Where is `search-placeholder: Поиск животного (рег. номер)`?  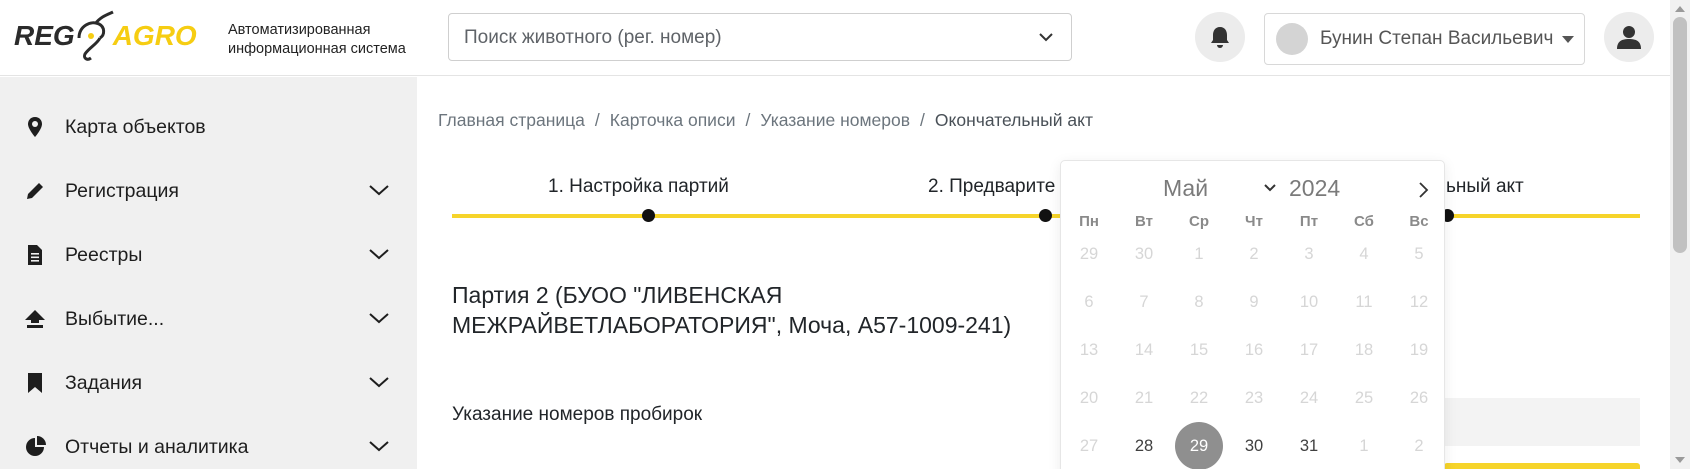 search-placeholder: Поиск животного (рег. номер) is located at coordinates (593, 37).